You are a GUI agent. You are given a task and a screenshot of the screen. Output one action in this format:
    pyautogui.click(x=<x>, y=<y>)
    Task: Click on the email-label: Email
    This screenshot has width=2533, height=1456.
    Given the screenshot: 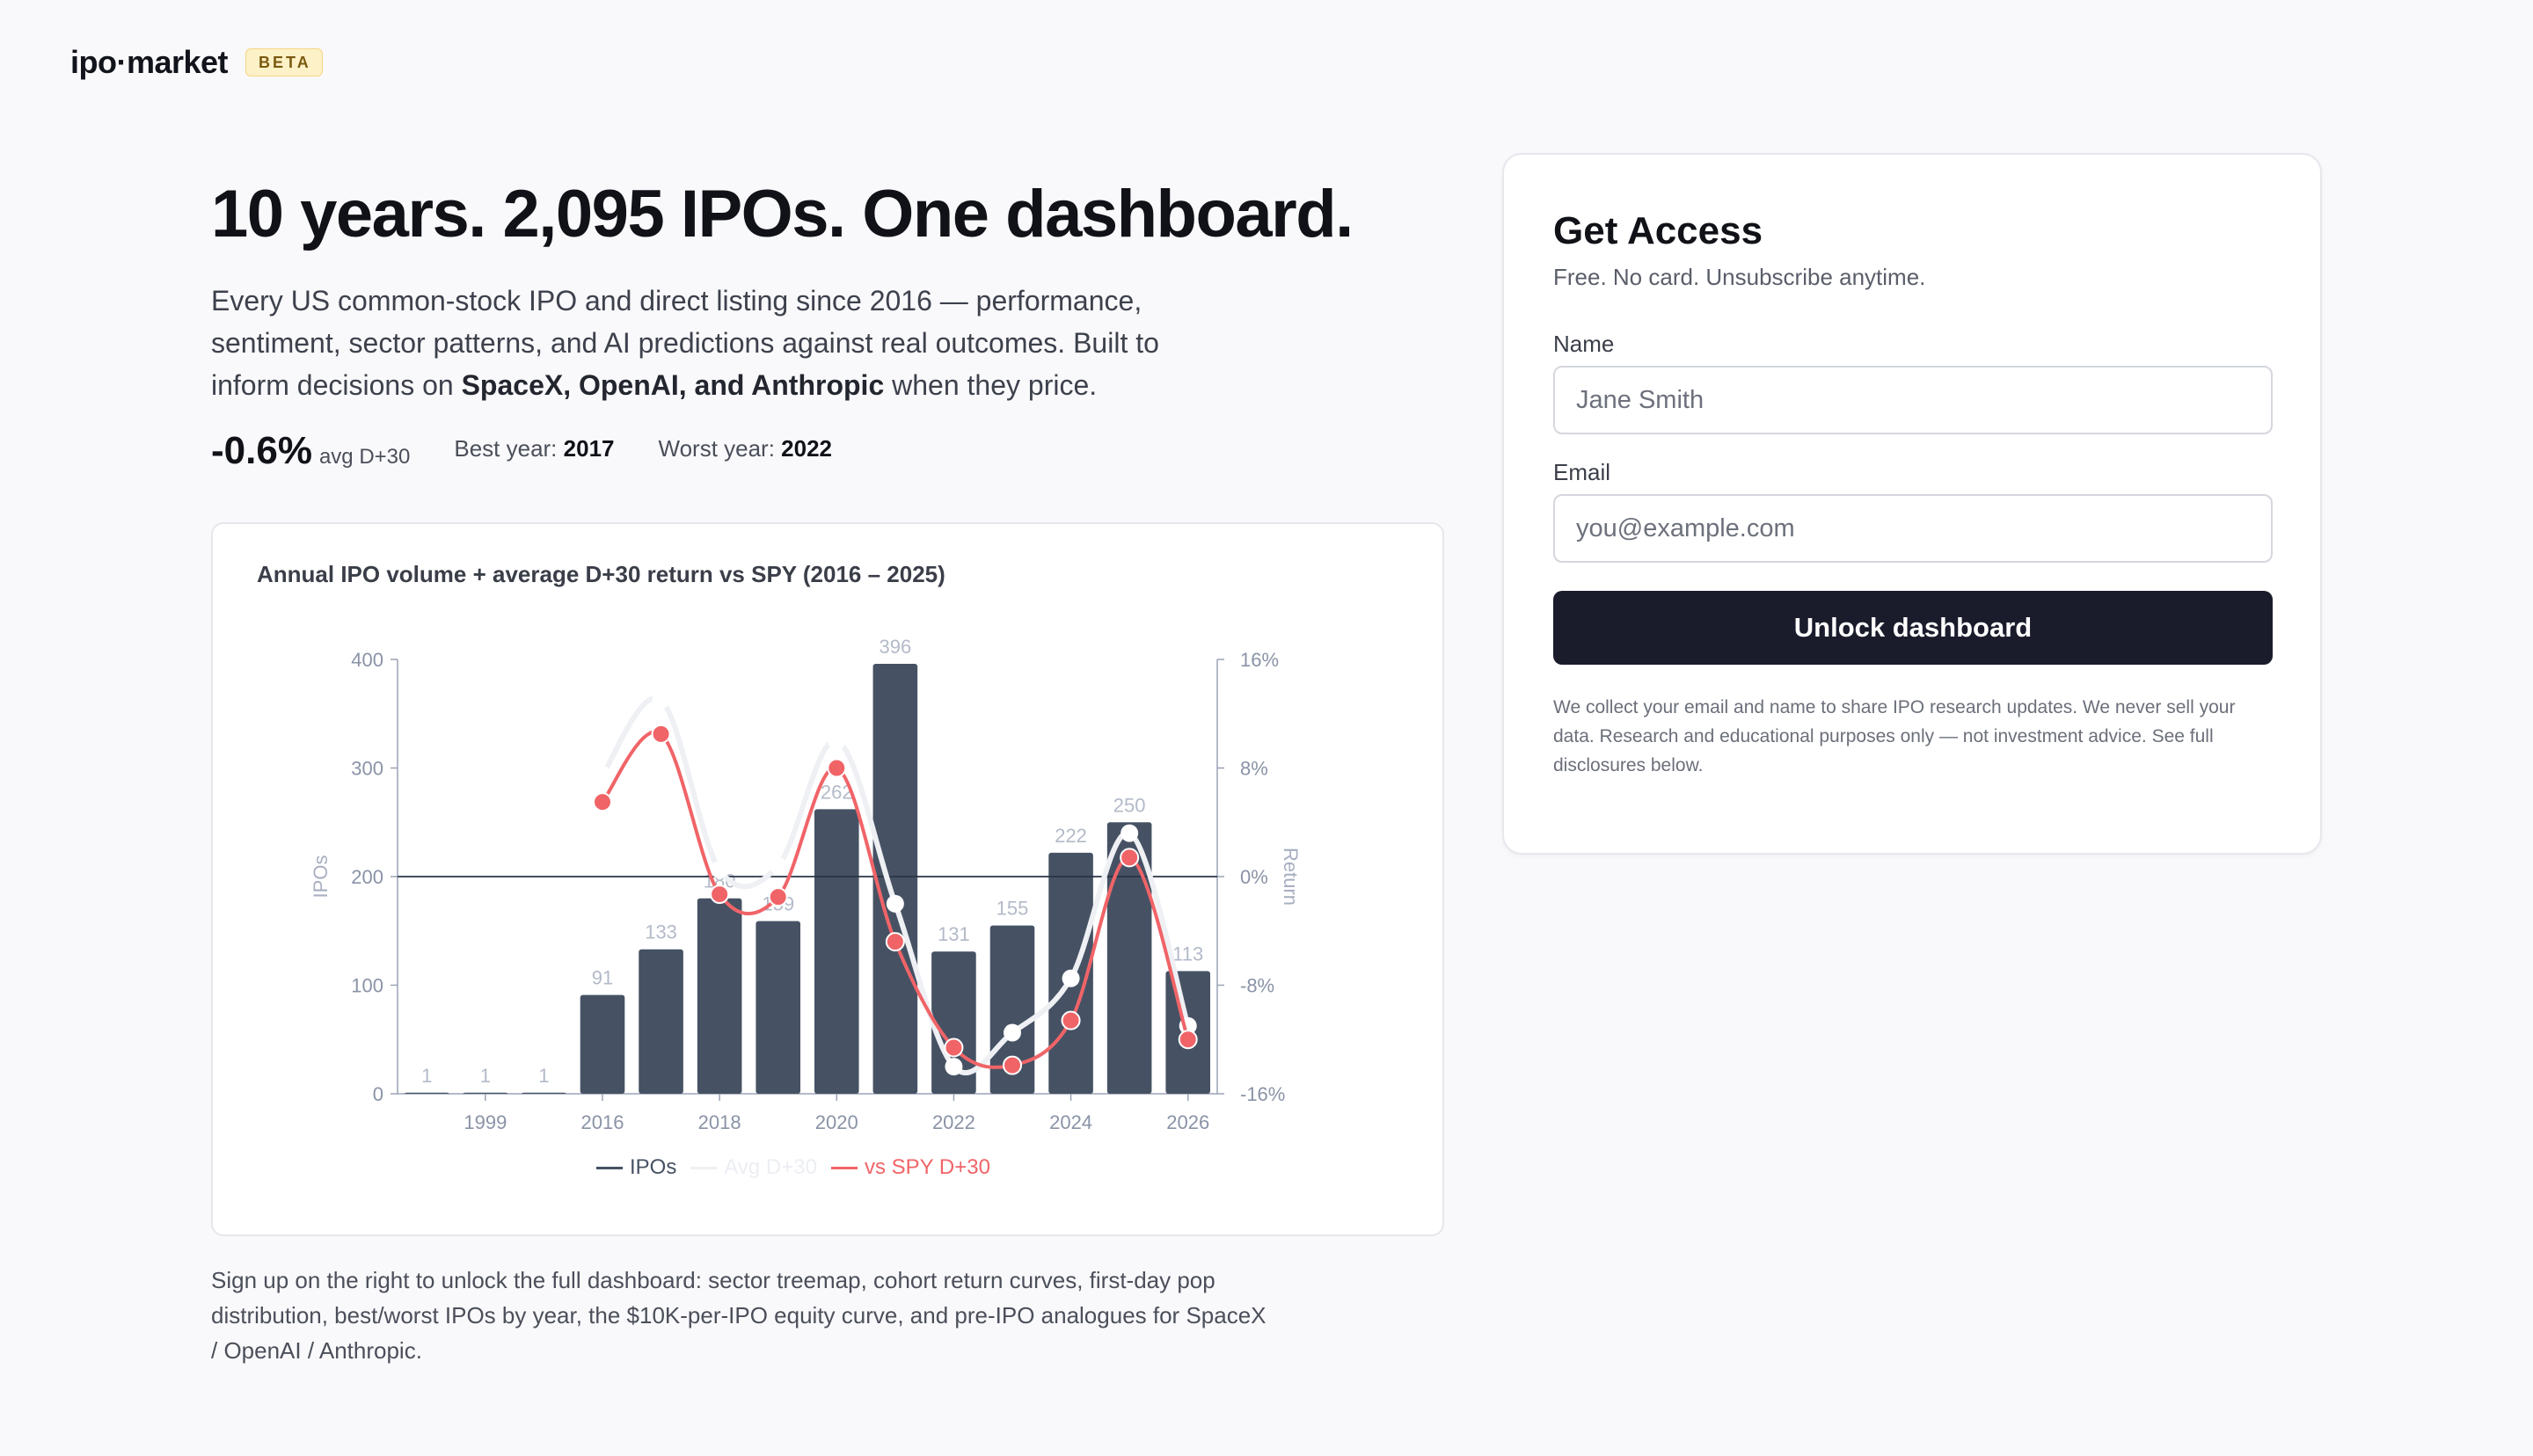 What is the action you would take?
    pyautogui.click(x=1582, y=472)
    